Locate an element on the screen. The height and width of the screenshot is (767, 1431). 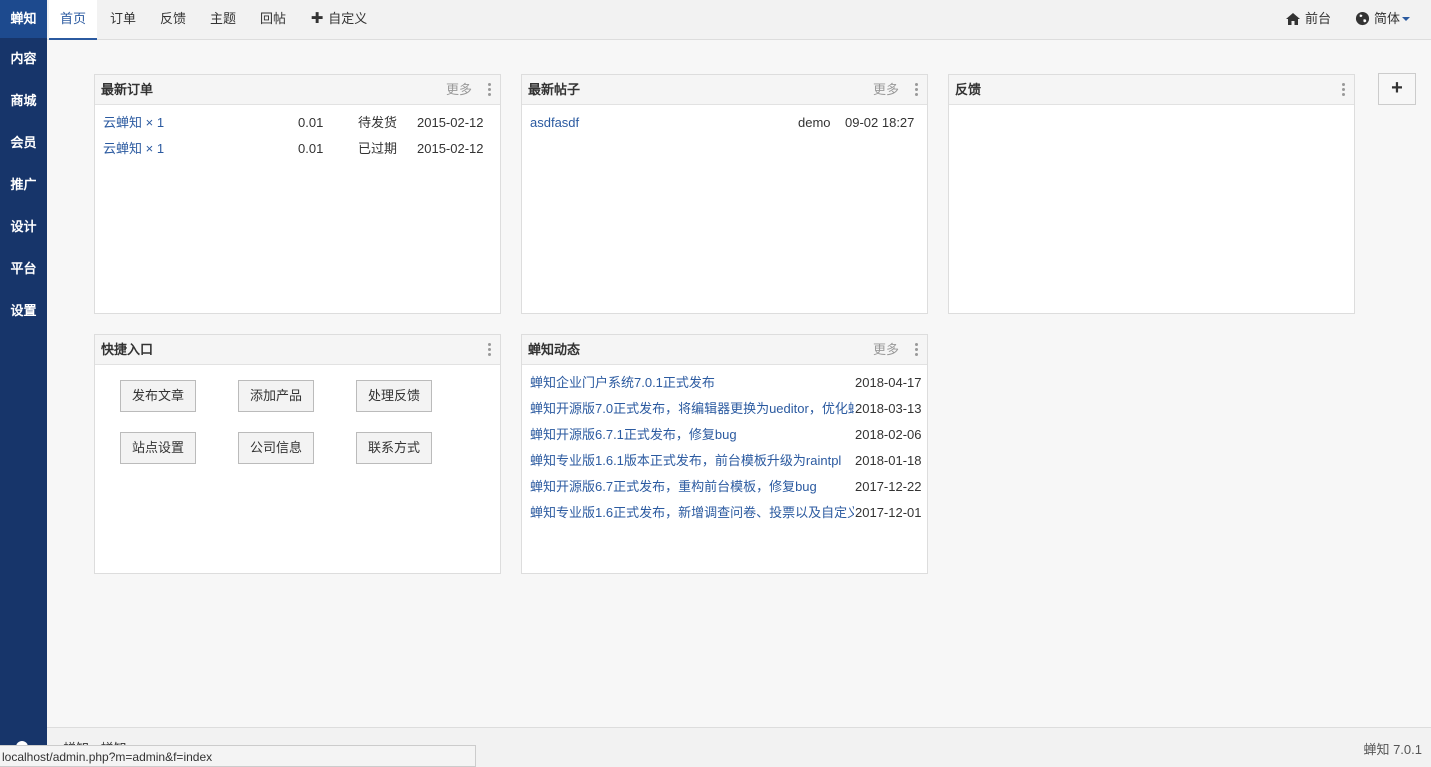
news-date: 2017-12-22 is located at coordinates (888, 486).